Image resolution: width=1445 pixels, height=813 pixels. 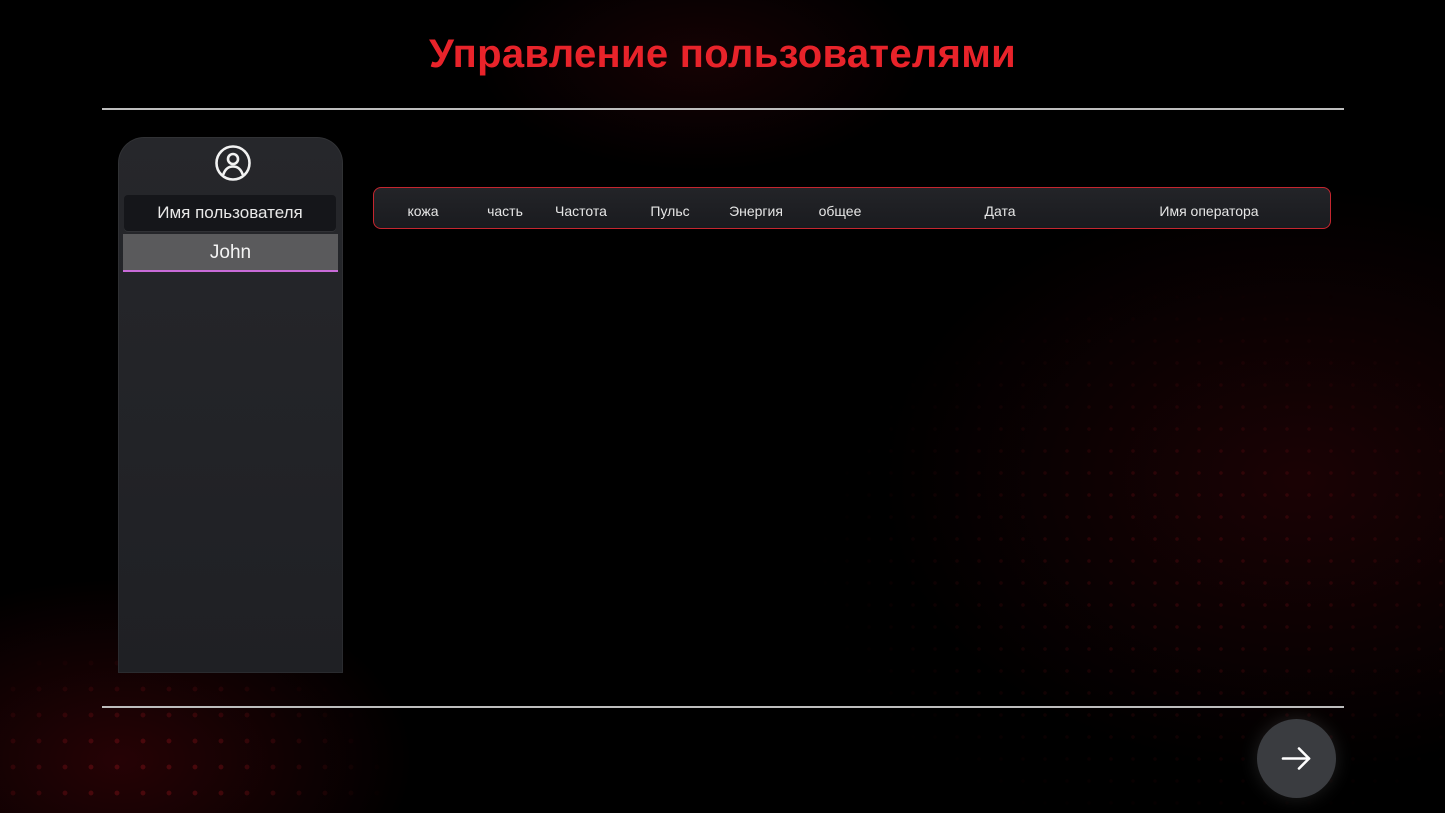 What do you see at coordinates (756, 211) in the screenshot?
I see `column-header-energy: Энергия` at bounding box center [756, 211].